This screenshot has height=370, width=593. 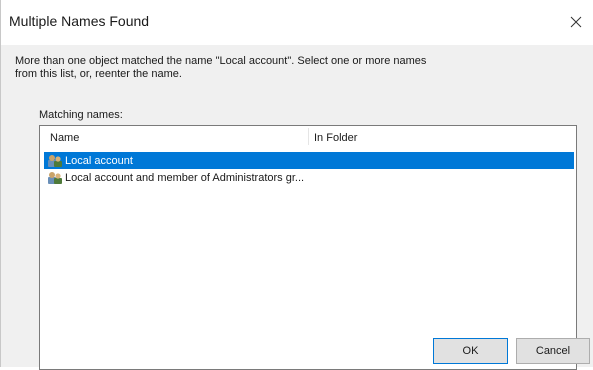 What do you see at coordinates (335, 138) in the screenshot?
I see `column-header-in-folder: In Folder` at bounding box center [335, 138].